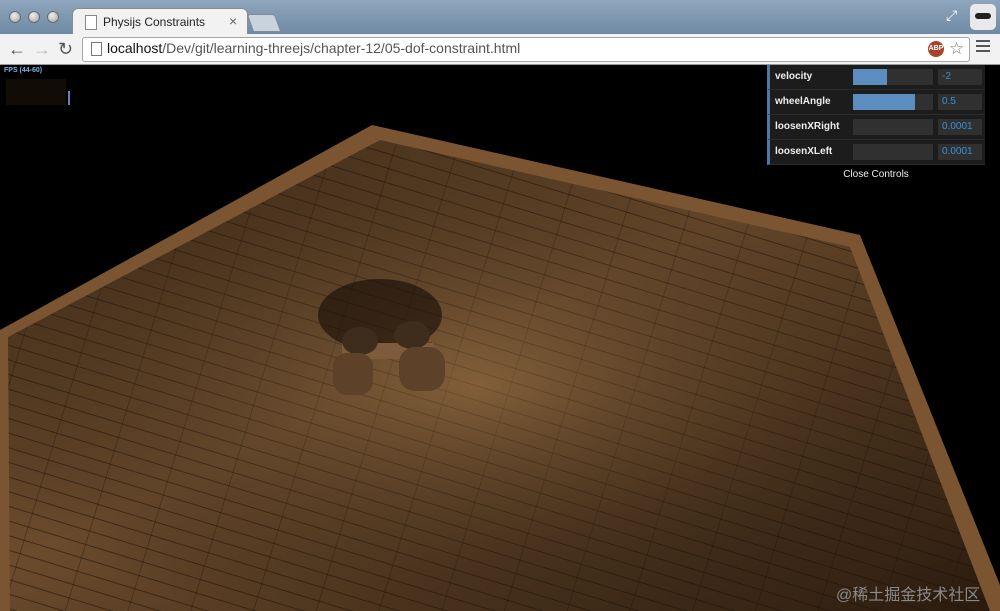 This screenshot has height=611, width=1000. Describe the element at coordinates (422, 369) in the screenshot. I see `wheel-front-right` at that location.